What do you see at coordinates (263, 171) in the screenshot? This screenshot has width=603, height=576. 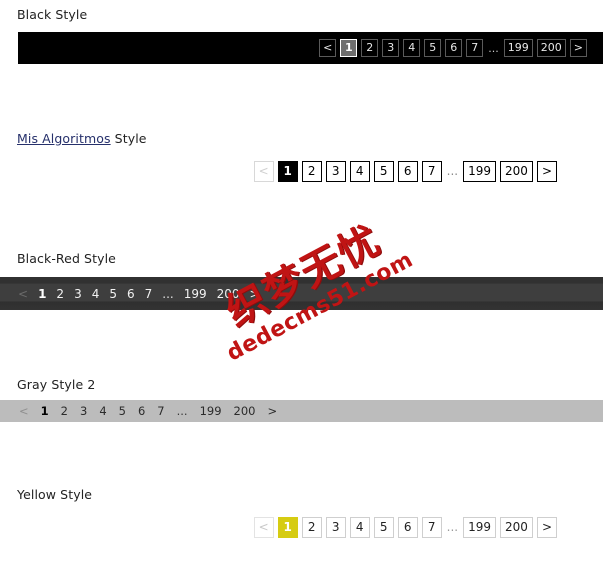 I see `pagination-misalgoritmos-prev: <` at bounding box center [263, 171].